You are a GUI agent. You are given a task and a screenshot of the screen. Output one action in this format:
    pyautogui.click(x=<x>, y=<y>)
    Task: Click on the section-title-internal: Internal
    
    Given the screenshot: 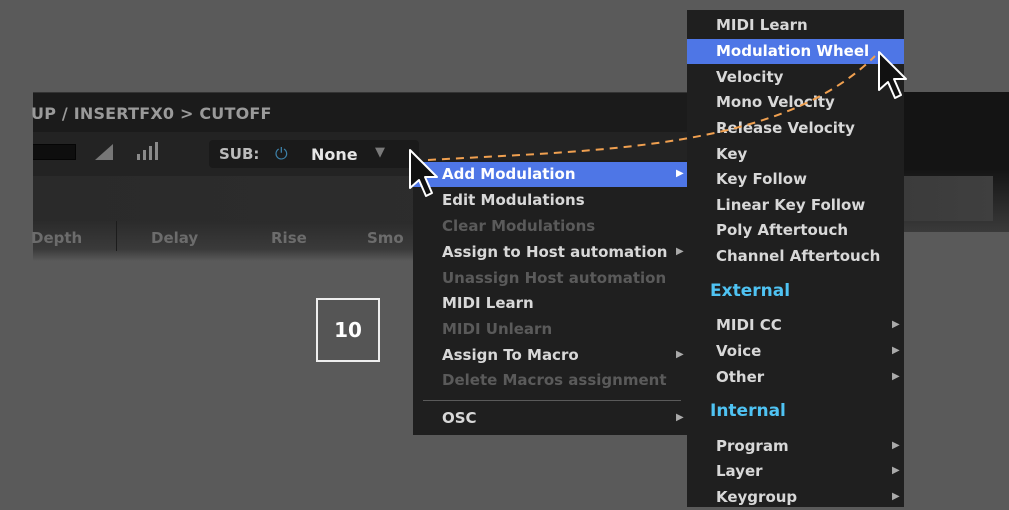 What is the action you would take?
    pyautogui.click(x=748, y=411)
    